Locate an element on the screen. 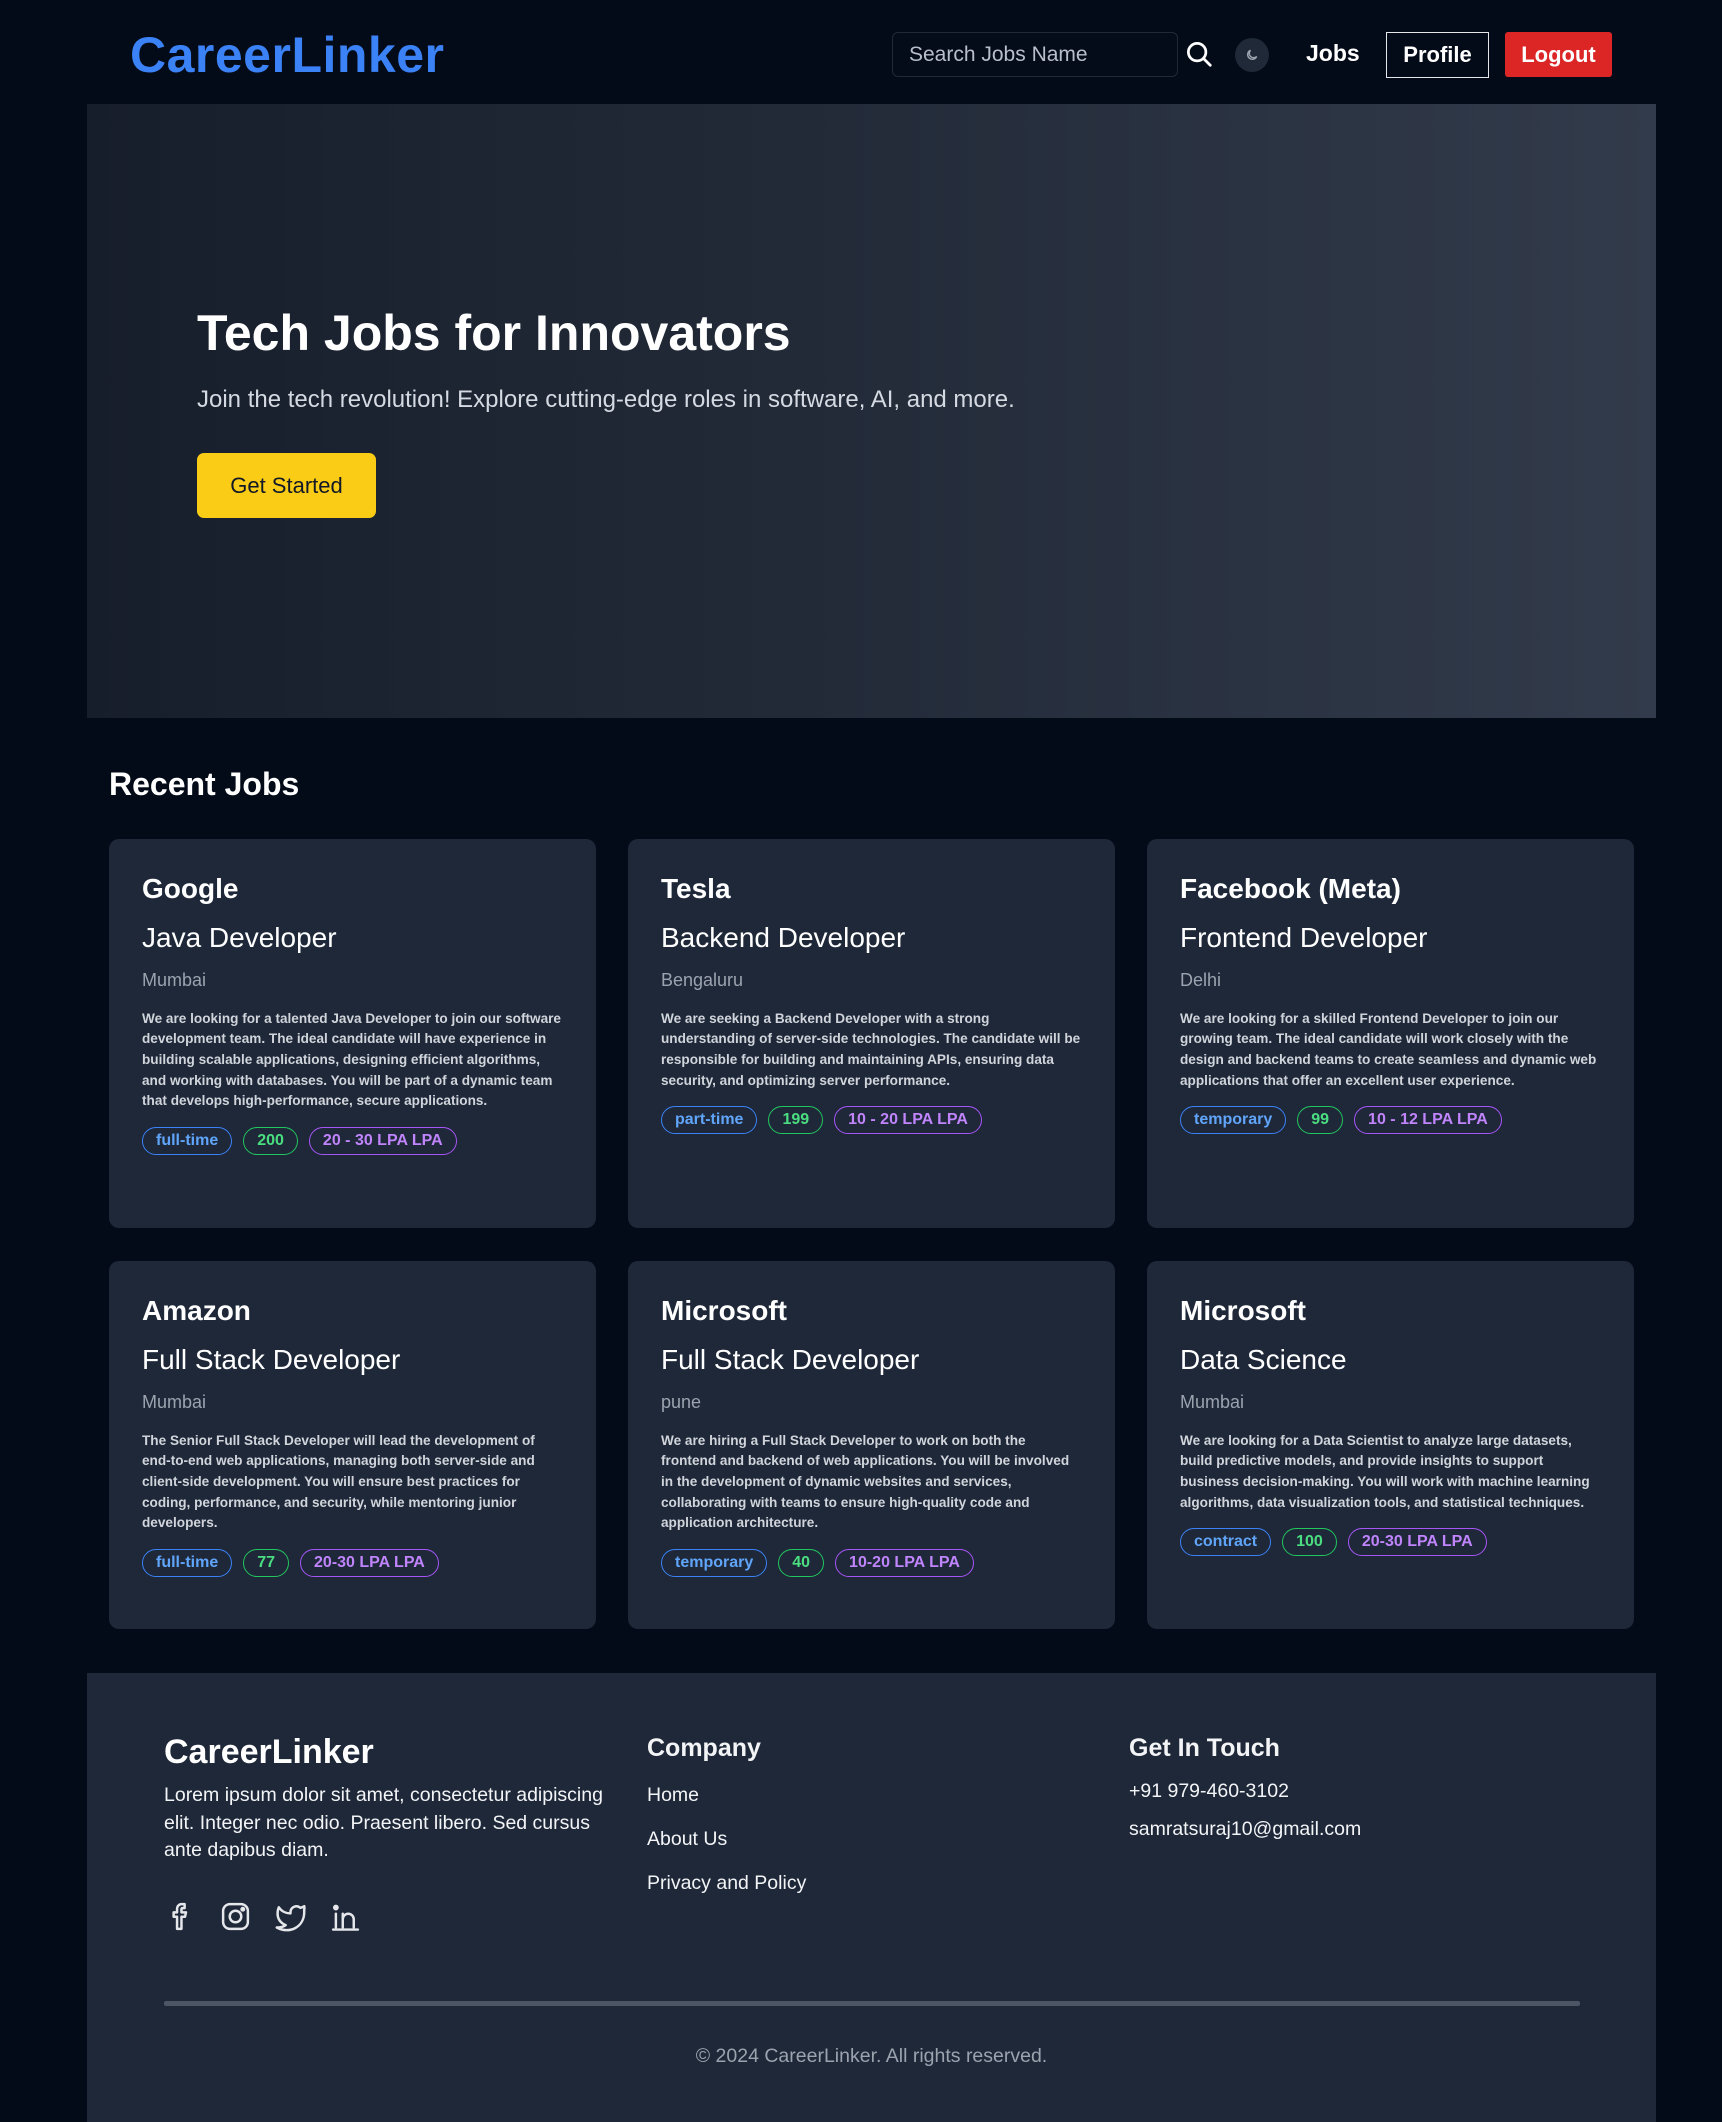 The width and height of the screenshot is (1722, 2122). profile-button: Profile is located at coordinates (1437, 55).